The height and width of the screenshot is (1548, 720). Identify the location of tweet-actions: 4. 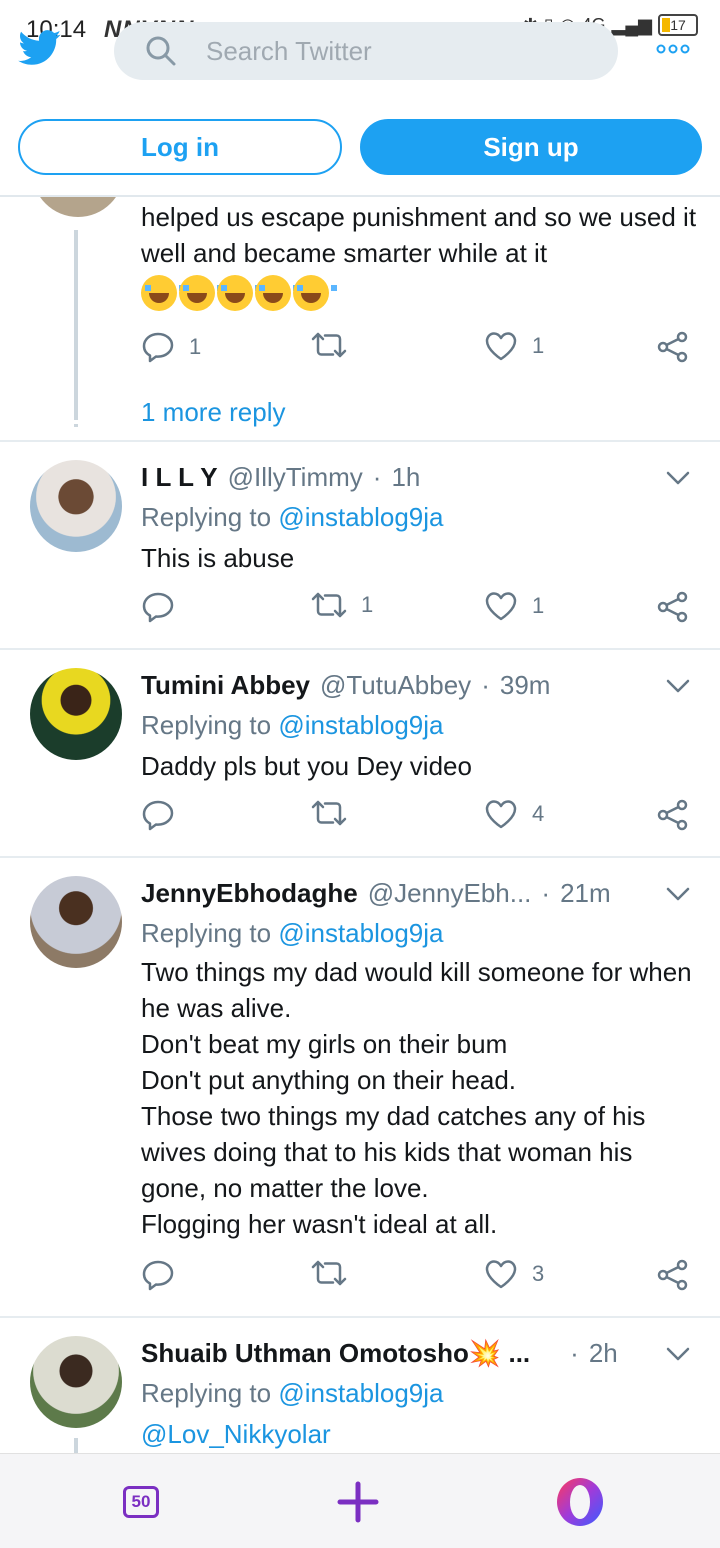
(360, 818).